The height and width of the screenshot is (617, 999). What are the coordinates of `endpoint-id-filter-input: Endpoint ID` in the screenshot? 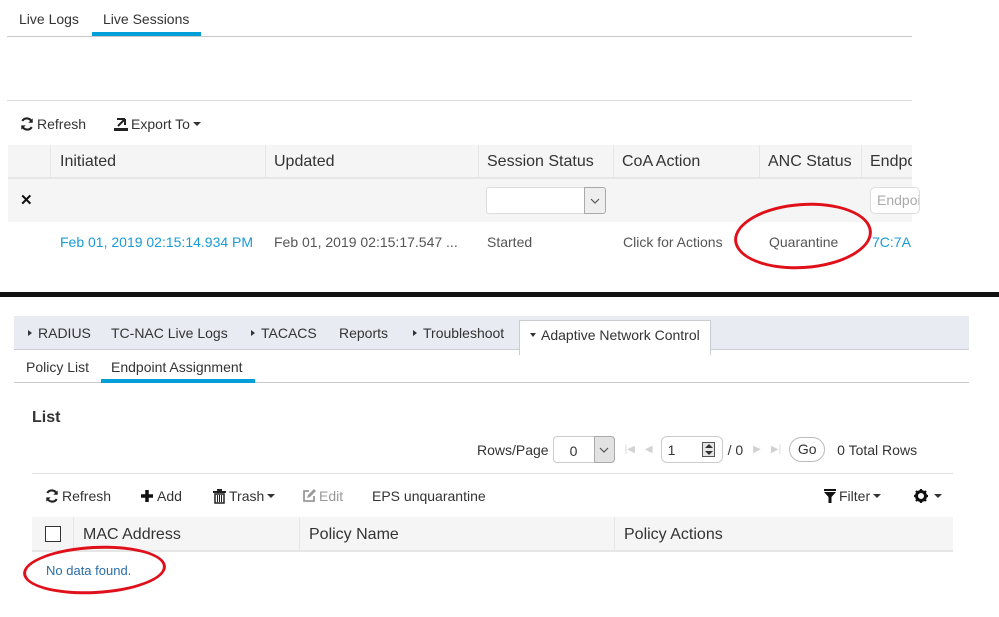 It's located at (895, 200).